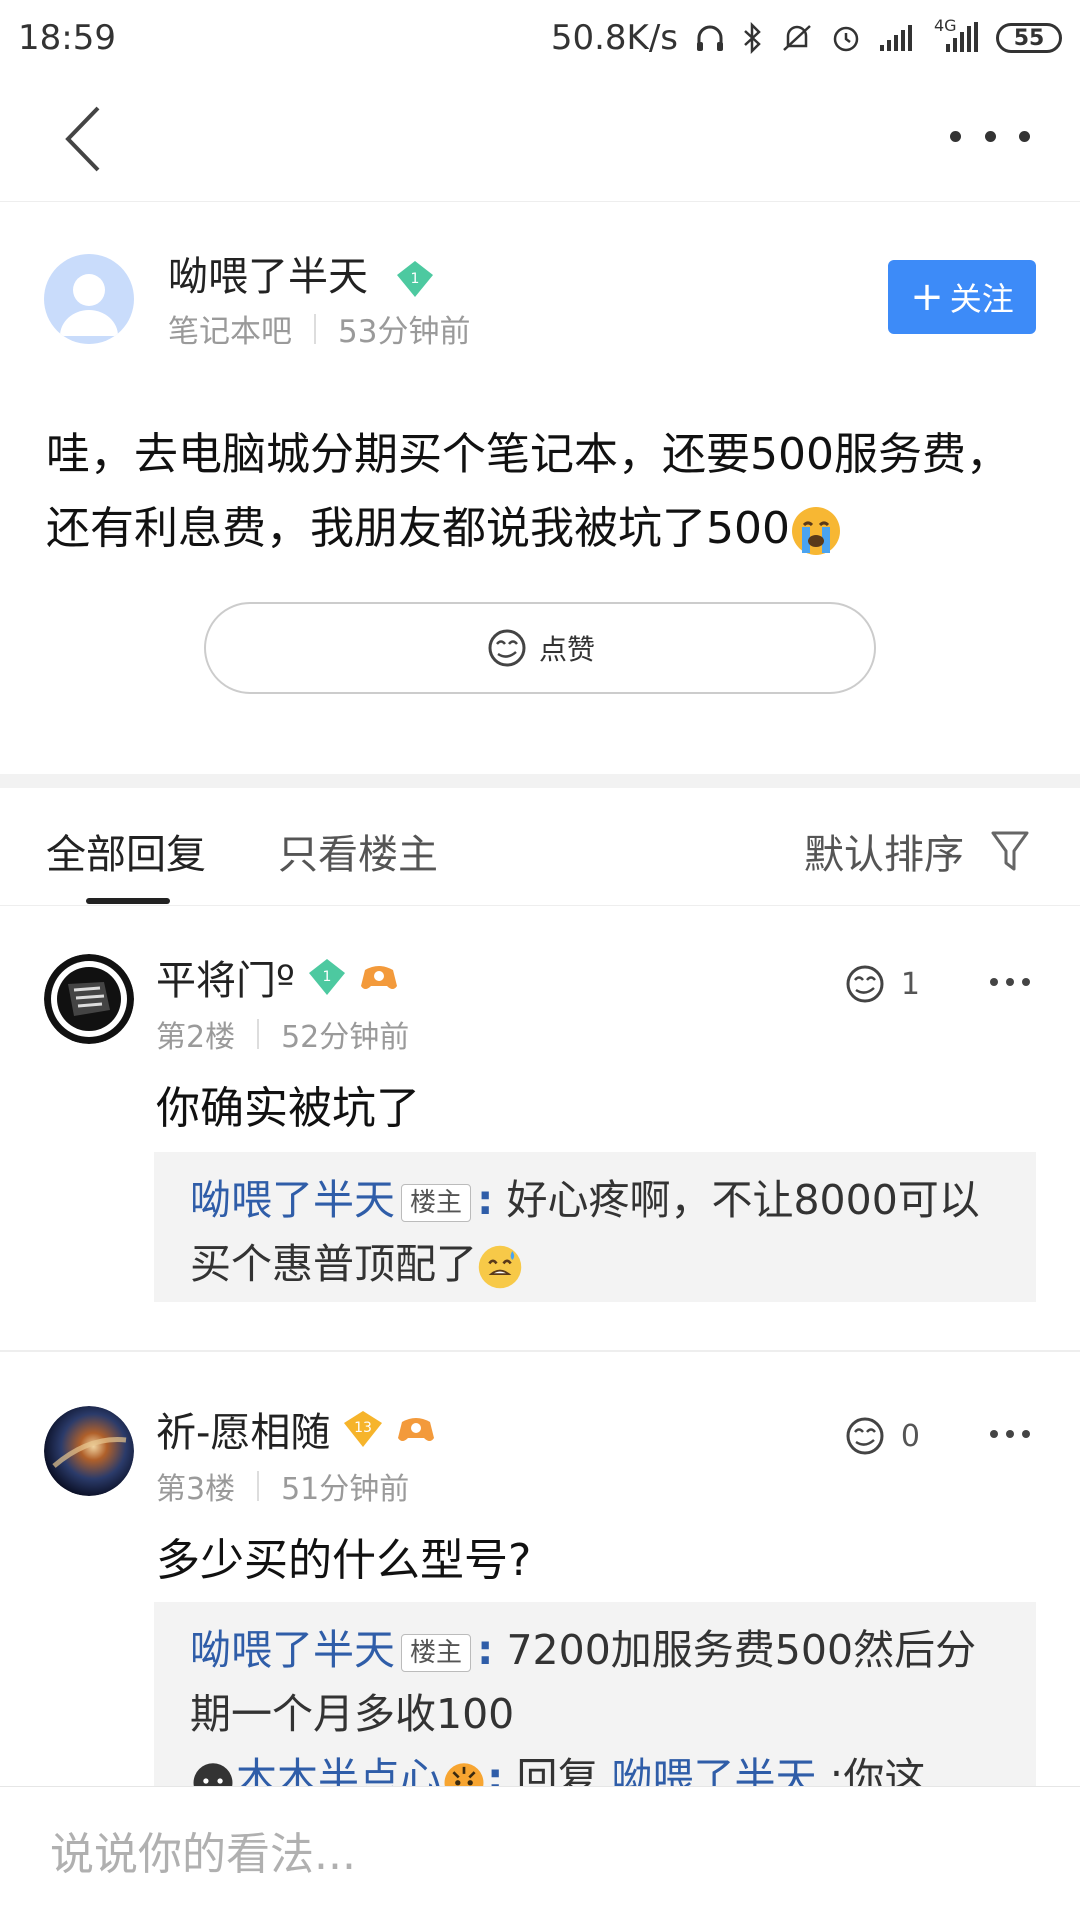 This screenshot has width=1080, height=1920. Describe the element at coordinates (927, 297) in the screenshot. I see `plus-icon: +` at that location.